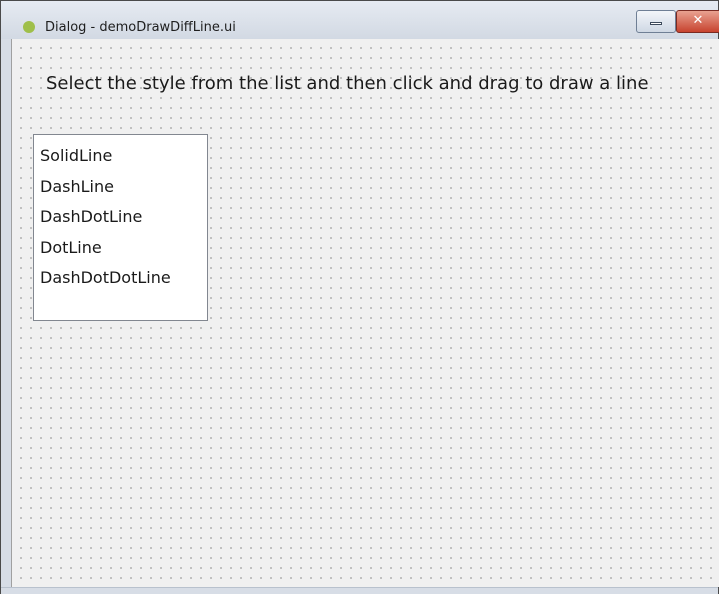 The image size is (719, 594). What do you see at coordinates (120, 156) in the screenshot?
I see `list-item: SolidLine` at bounding box center [120, 156].